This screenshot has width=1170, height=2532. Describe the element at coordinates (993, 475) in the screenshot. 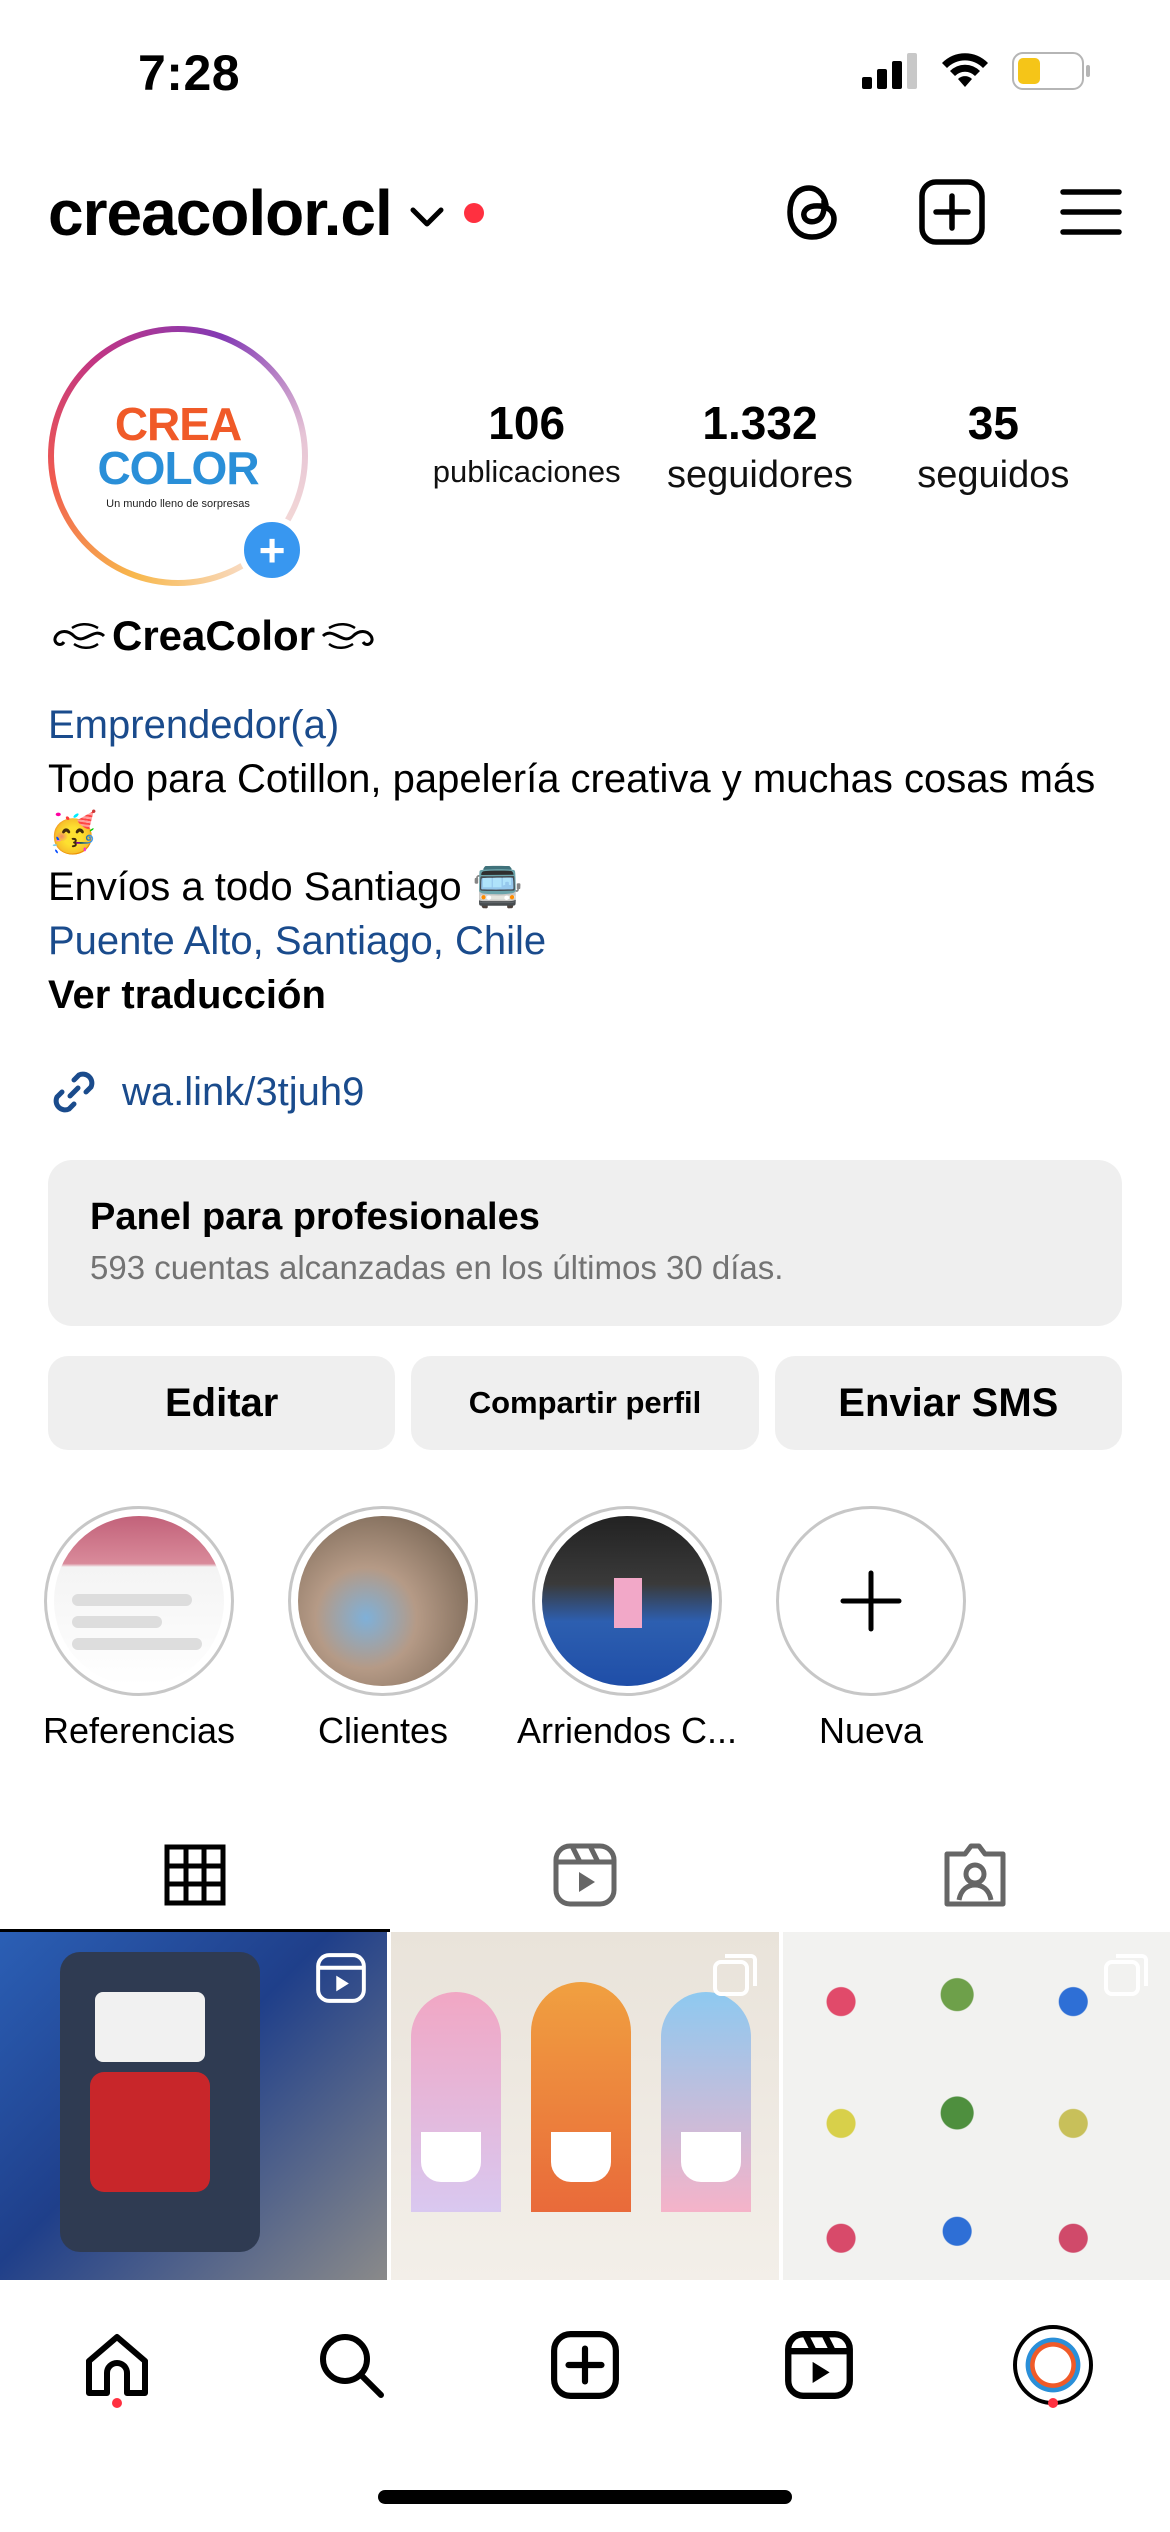

I see `stat-label: seguidos` at that location.